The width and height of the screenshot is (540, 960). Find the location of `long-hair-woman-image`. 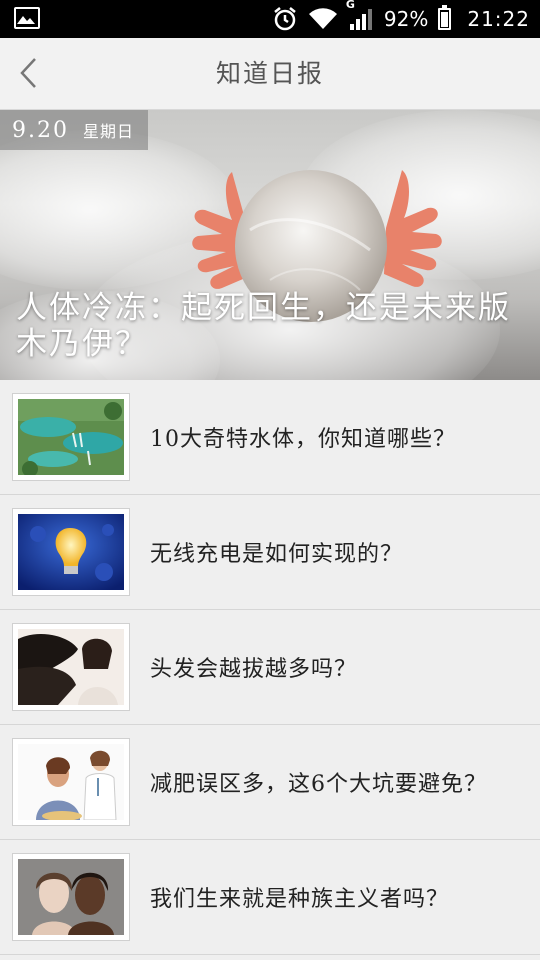

long-hair-woman-image is located at coordinates (71, 667).